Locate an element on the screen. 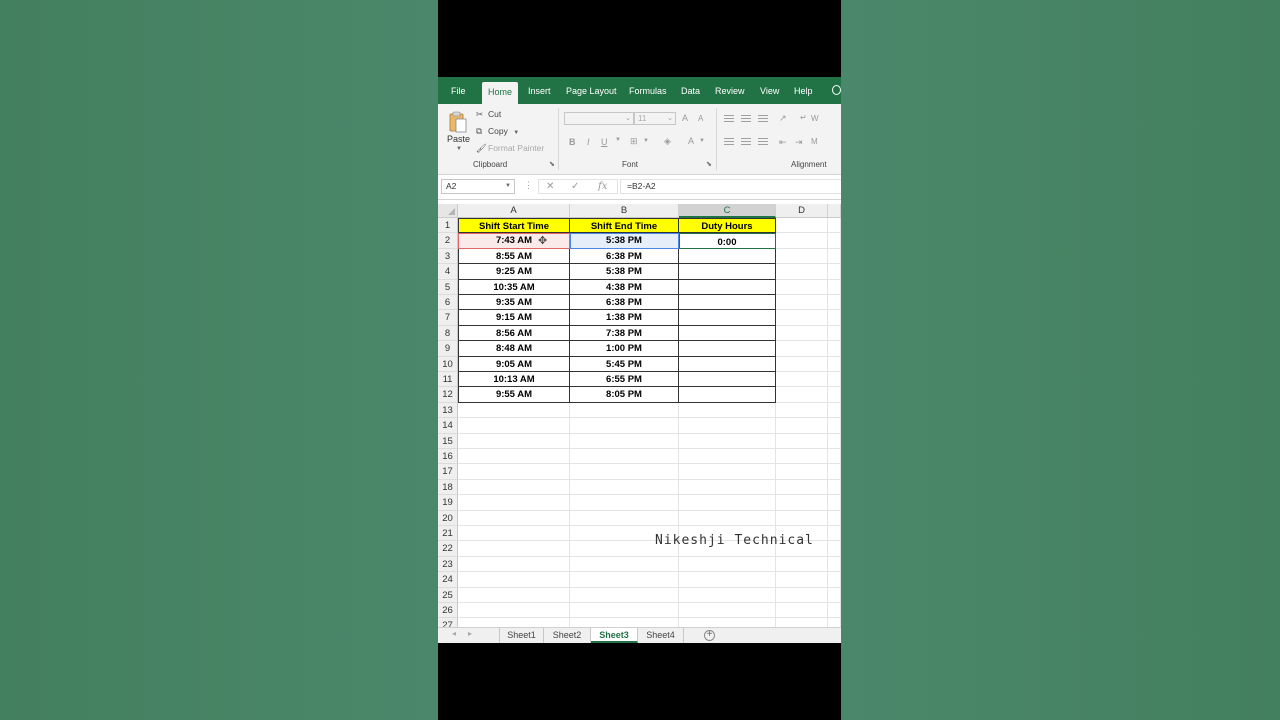  row-header: 15 is located at coordinates (448, 441).